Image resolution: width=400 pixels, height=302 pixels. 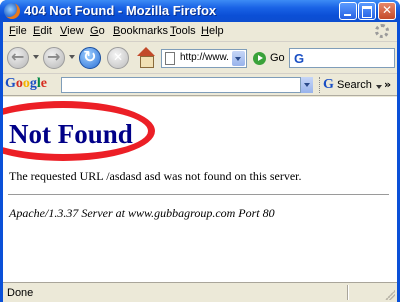 What do you see at coordinates (200, 292) in the screenshot?
I see `status-bar: Done` at bounding box center [200, 292].